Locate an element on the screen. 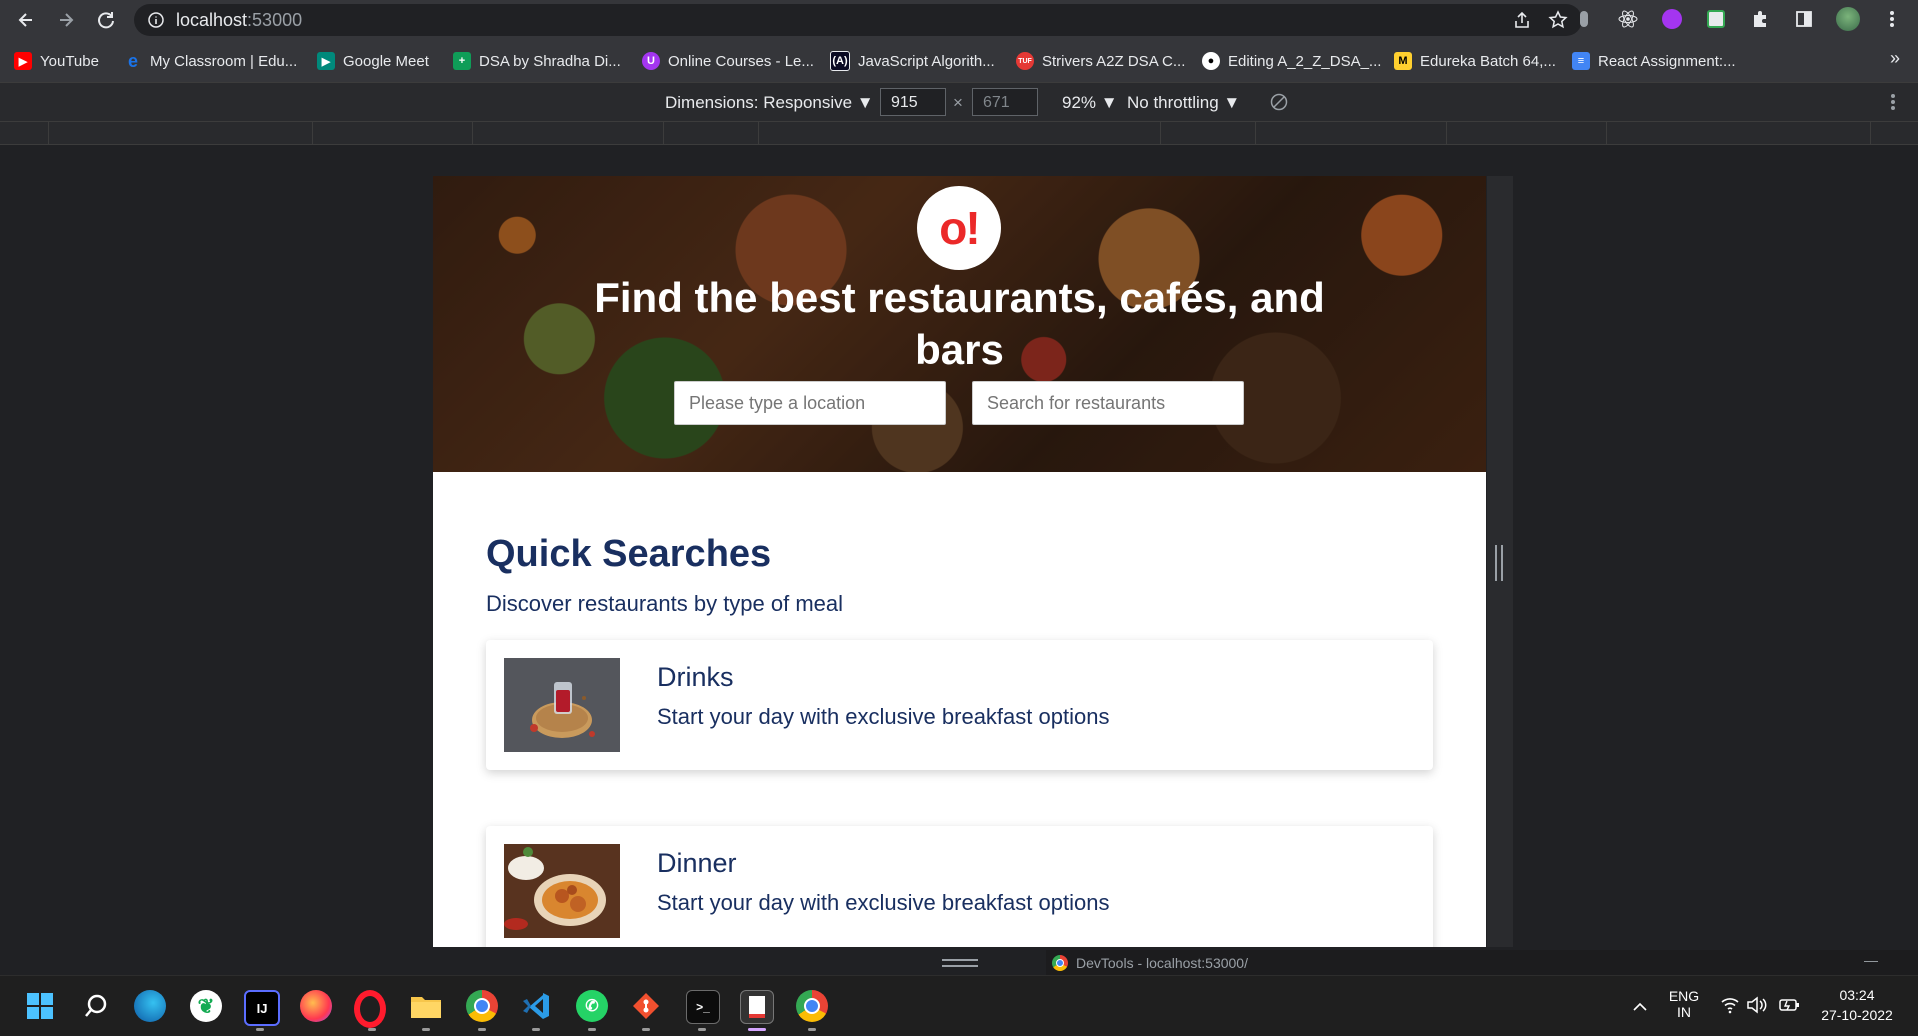 This screenshot has width=1918, height=1036. throttling-dropdown: No throttling ▼ is located at coordinates (1183, 103).